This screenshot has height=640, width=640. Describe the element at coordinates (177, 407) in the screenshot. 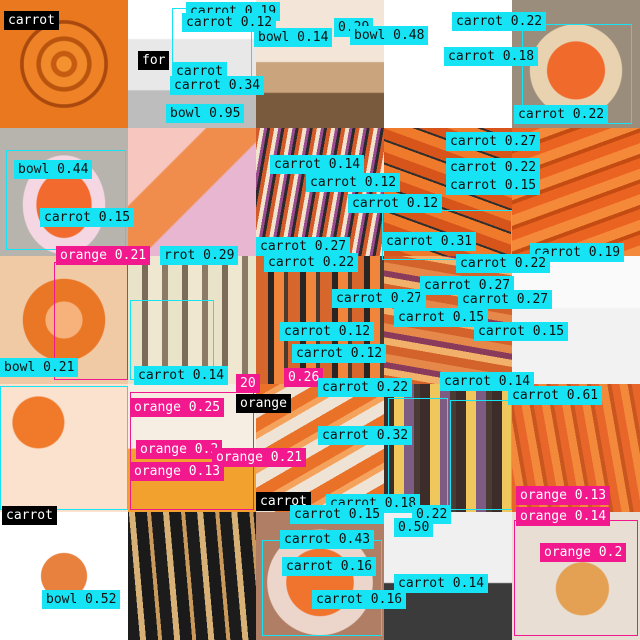

I see `detection-label: orange 0.25` at that location.